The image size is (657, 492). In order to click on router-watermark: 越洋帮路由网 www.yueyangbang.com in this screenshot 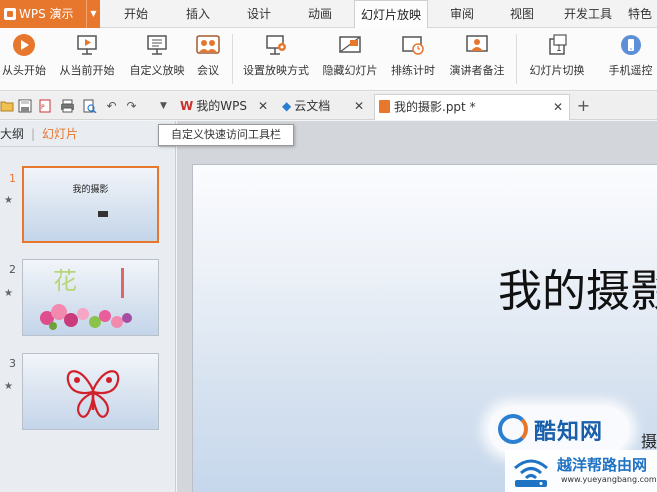, I will do `click(581, 471)`.